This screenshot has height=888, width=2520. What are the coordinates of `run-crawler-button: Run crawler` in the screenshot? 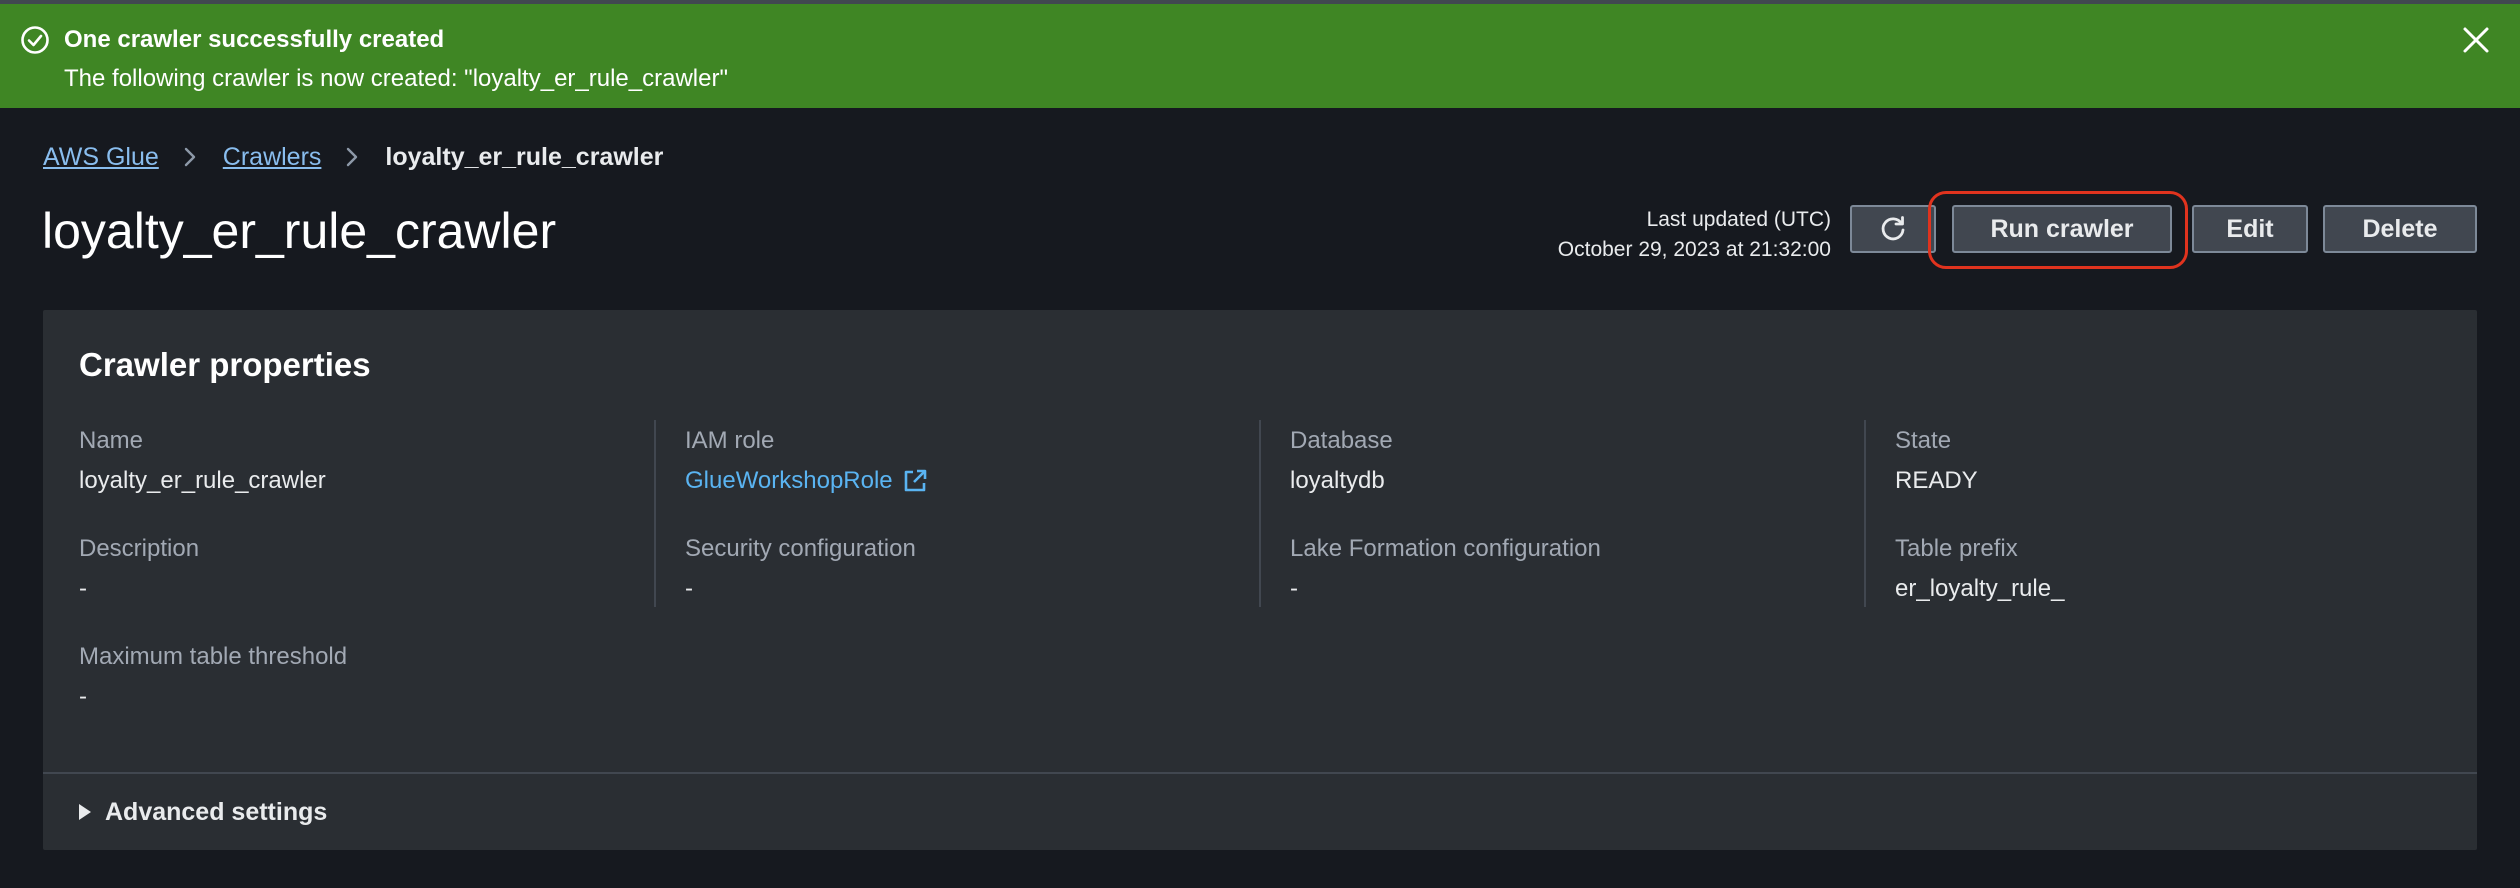 It's located at (2062, 229).